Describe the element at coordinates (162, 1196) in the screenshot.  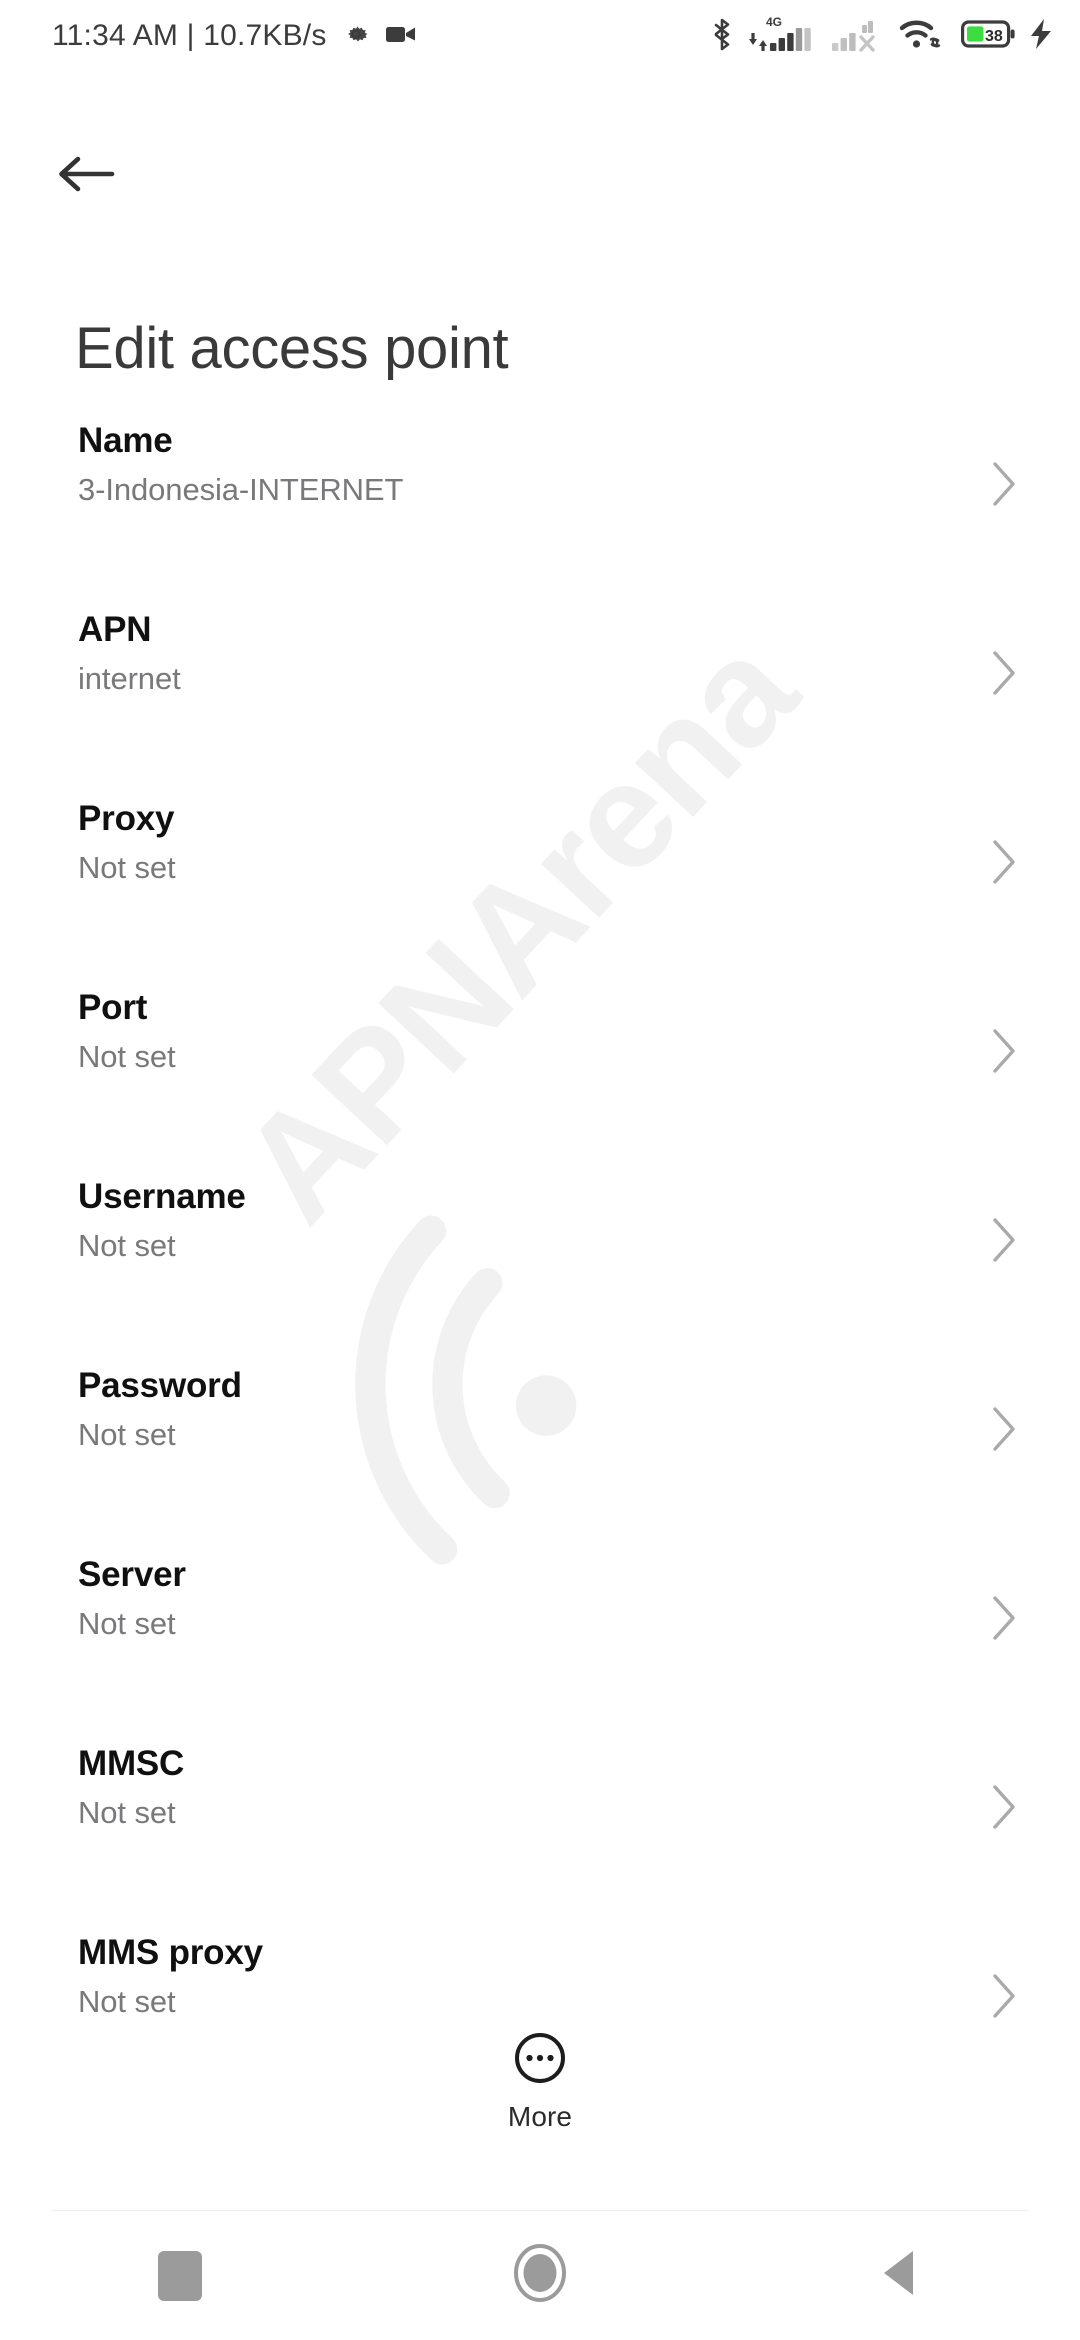
I see `list-item-title: Username` at that location.